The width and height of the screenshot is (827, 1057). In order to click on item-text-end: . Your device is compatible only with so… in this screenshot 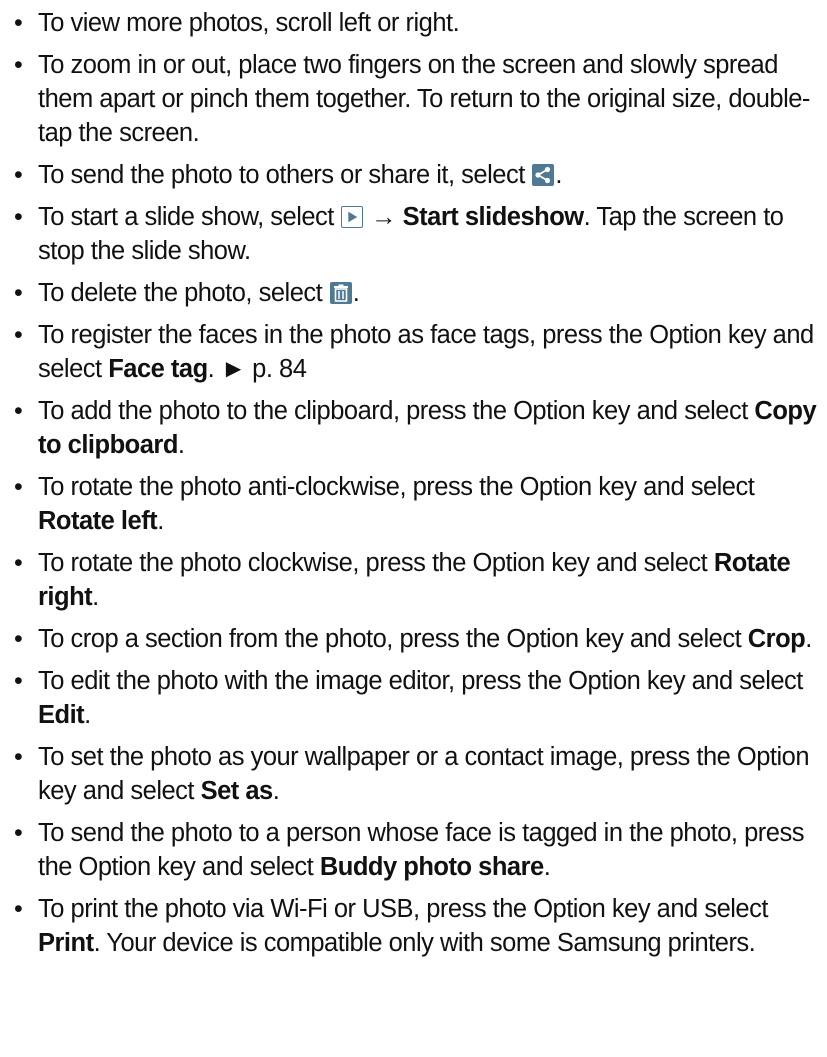, I will do `click(424, 943)`.